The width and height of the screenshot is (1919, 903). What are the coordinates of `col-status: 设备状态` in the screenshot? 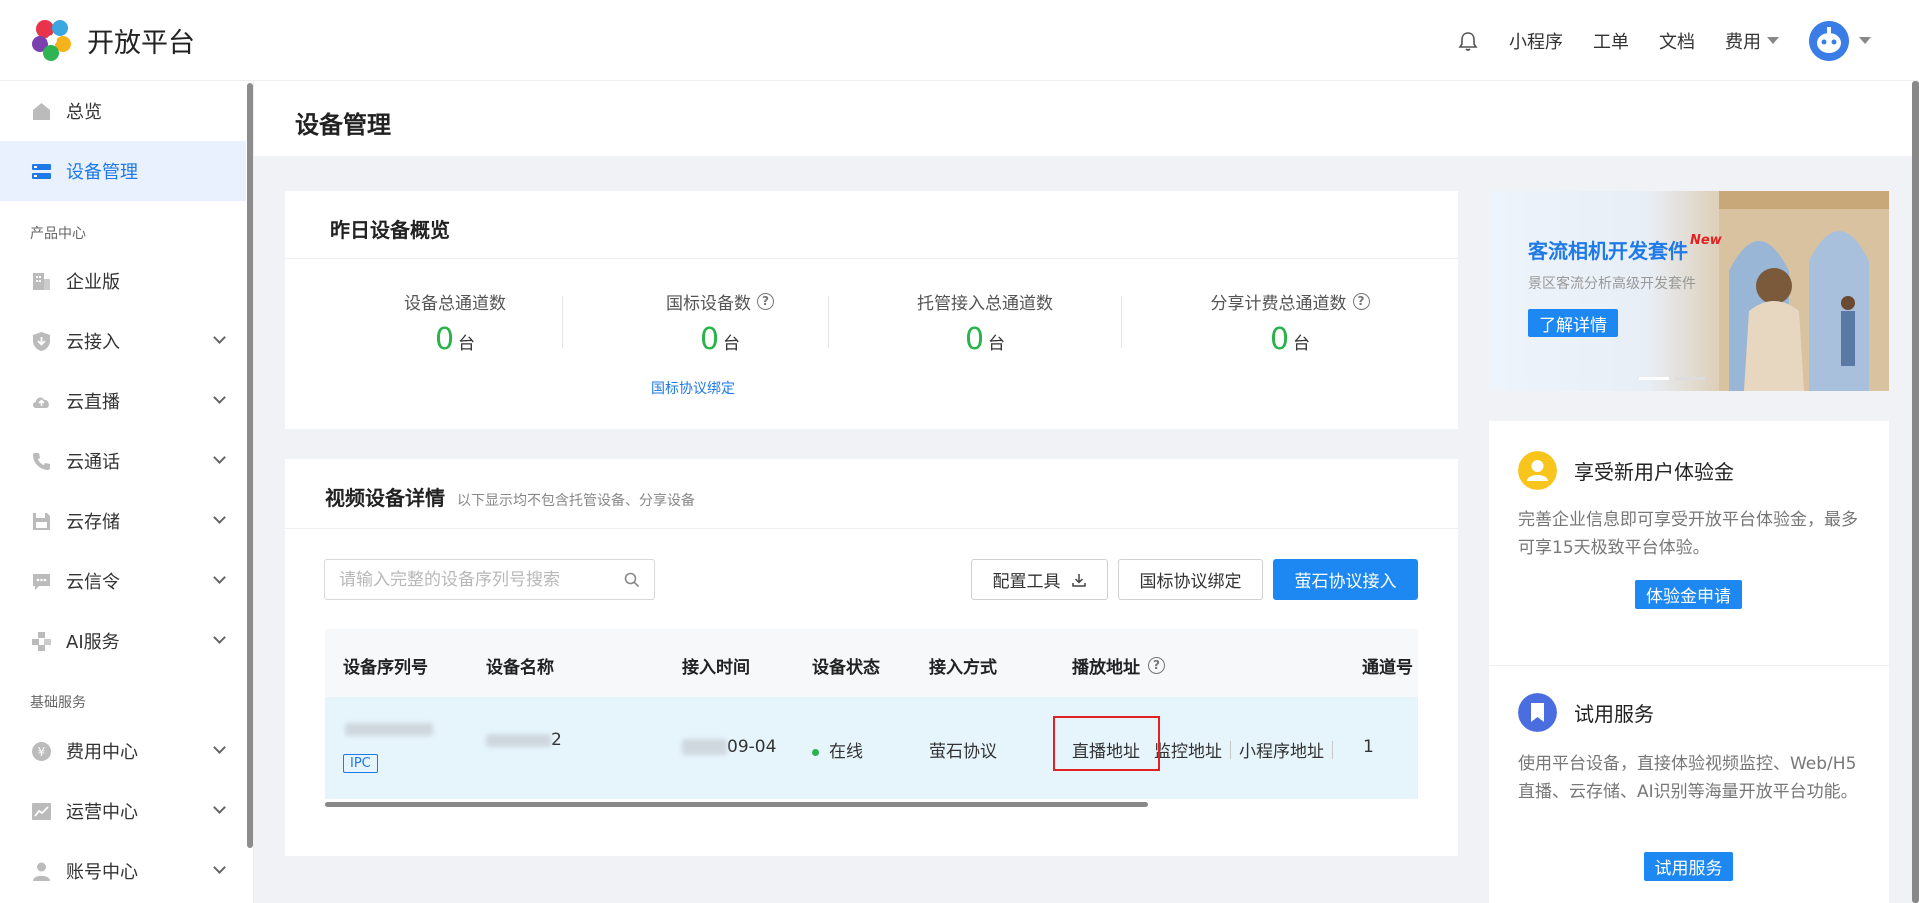 It's located at (846, 668).